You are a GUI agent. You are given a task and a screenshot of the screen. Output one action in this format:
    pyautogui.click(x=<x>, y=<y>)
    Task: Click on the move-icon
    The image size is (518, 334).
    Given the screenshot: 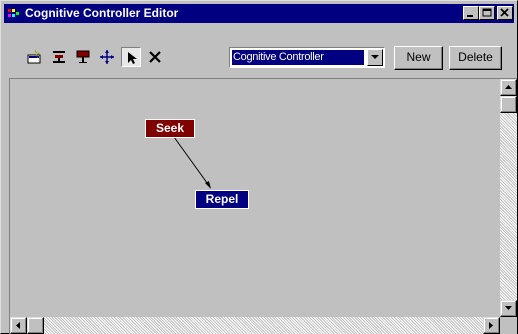 What is the action you would take?
    pyautogui.click(x=107, y=57)
    